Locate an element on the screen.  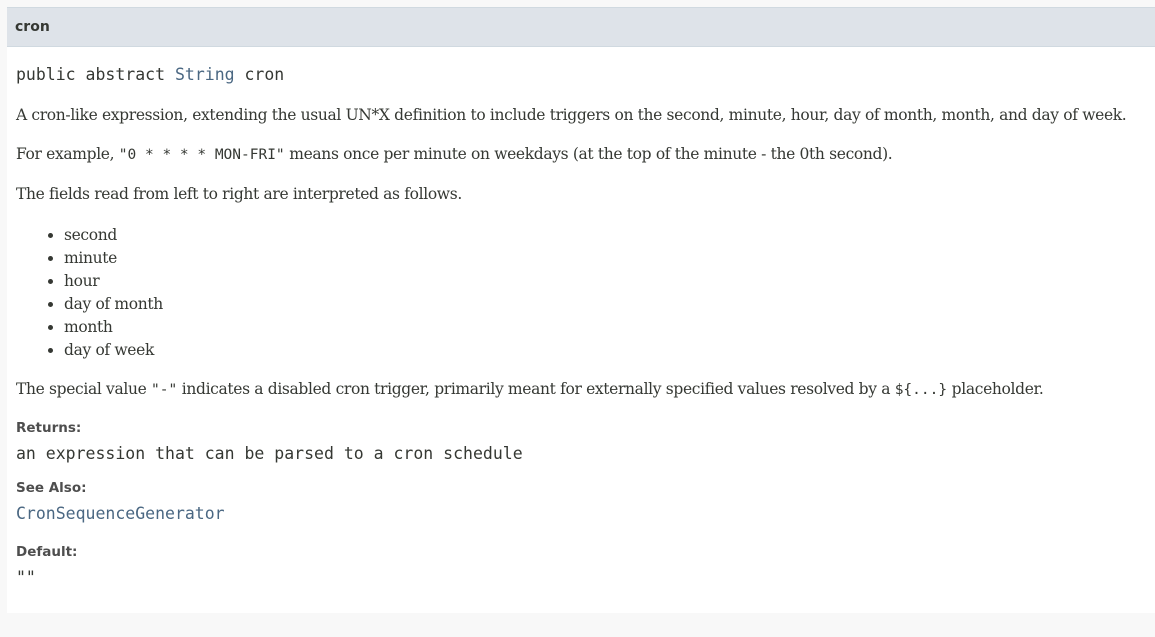
member-header: cron is located at coordinates (581, 27).